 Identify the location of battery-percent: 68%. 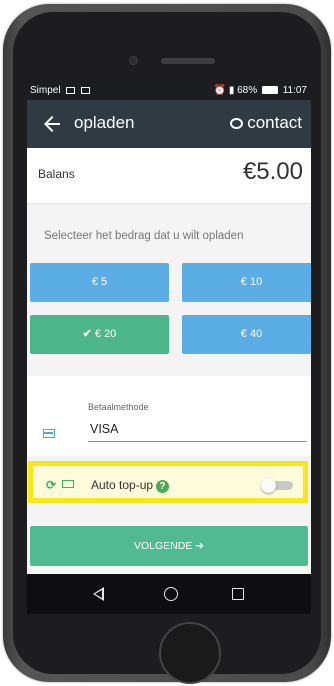
(247, 90).